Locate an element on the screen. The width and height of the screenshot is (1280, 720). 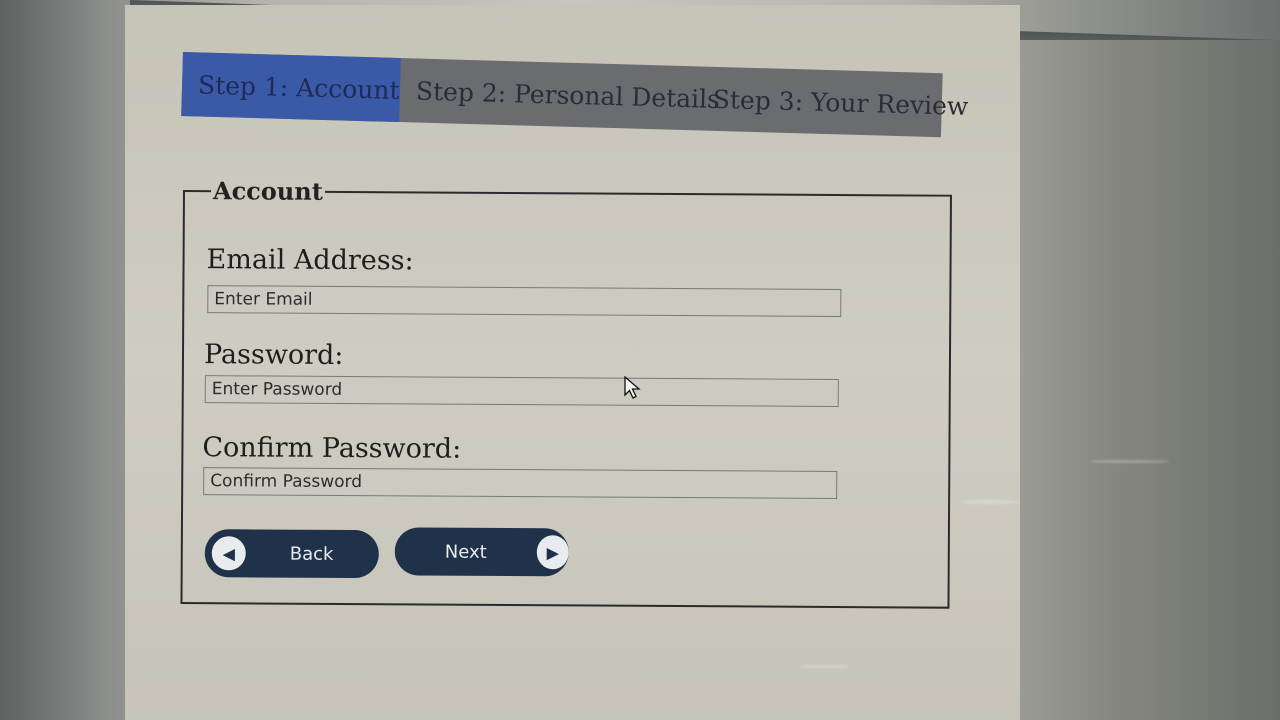
arrow-right-icon: ▶ is located at coordinates (552, 552).